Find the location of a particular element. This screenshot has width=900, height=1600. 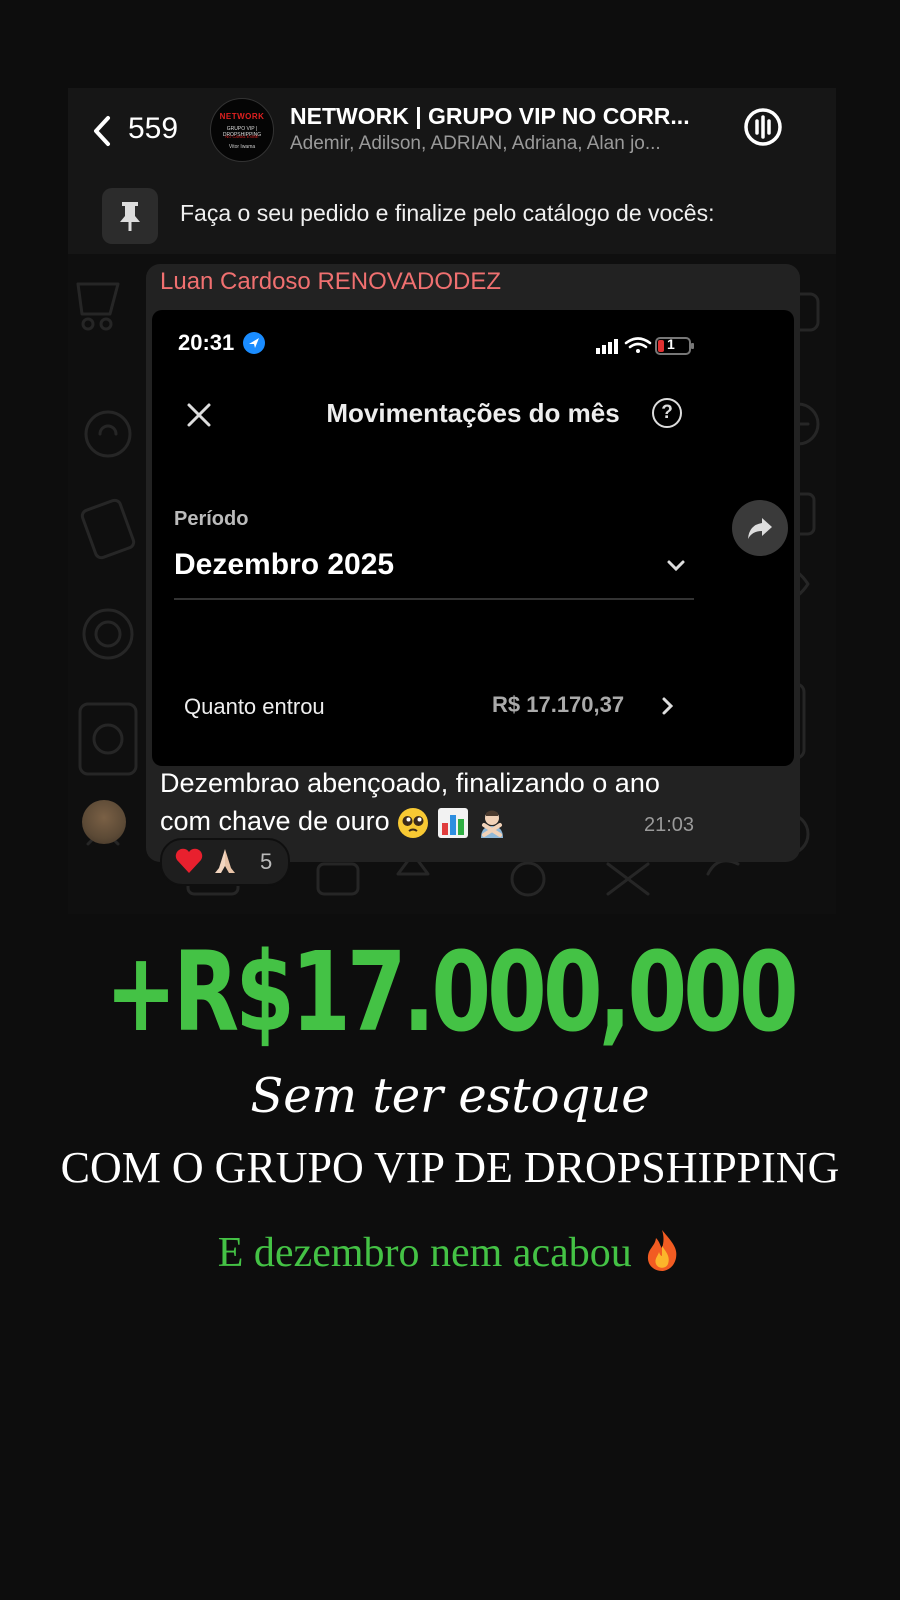

chevron-down-icon is located at coordinates (676, 566).